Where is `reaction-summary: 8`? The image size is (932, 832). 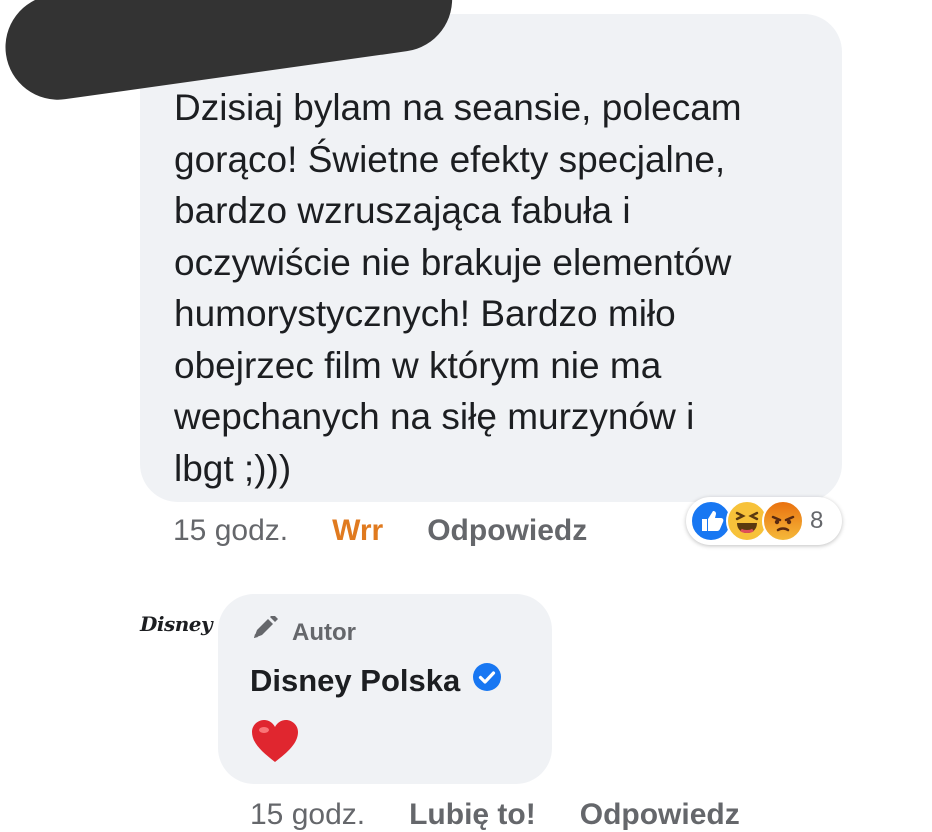 reaction-summary: 8 is located at coordinates (764, 521).